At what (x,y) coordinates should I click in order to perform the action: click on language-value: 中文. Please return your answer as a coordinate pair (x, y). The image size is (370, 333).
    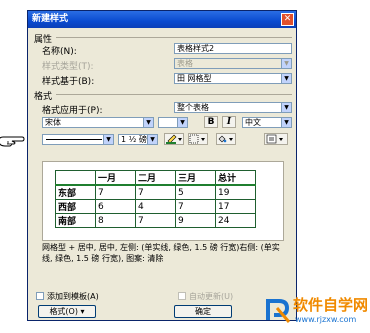
    Looking at the image, I should click on (253, 122).